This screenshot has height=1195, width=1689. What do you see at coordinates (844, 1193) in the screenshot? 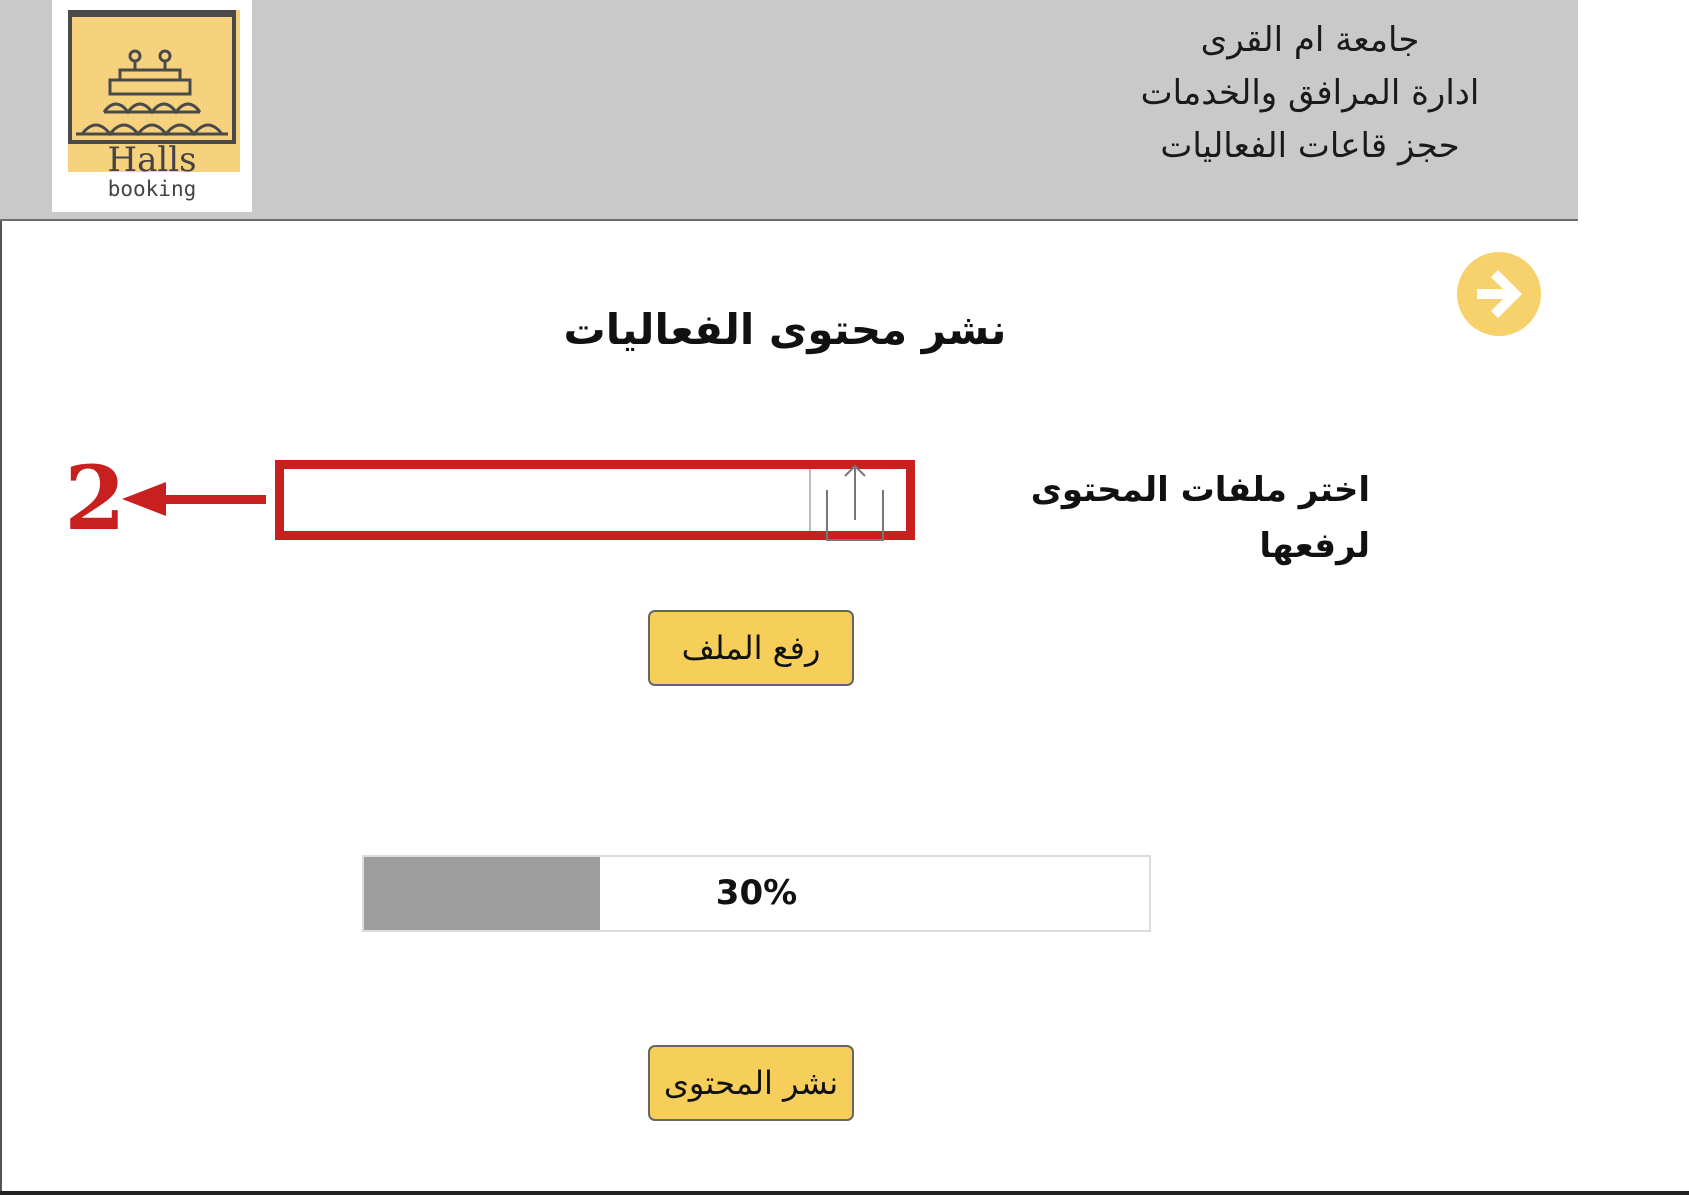
I see `window-bottom-border` at bounding box center [844, 1193].